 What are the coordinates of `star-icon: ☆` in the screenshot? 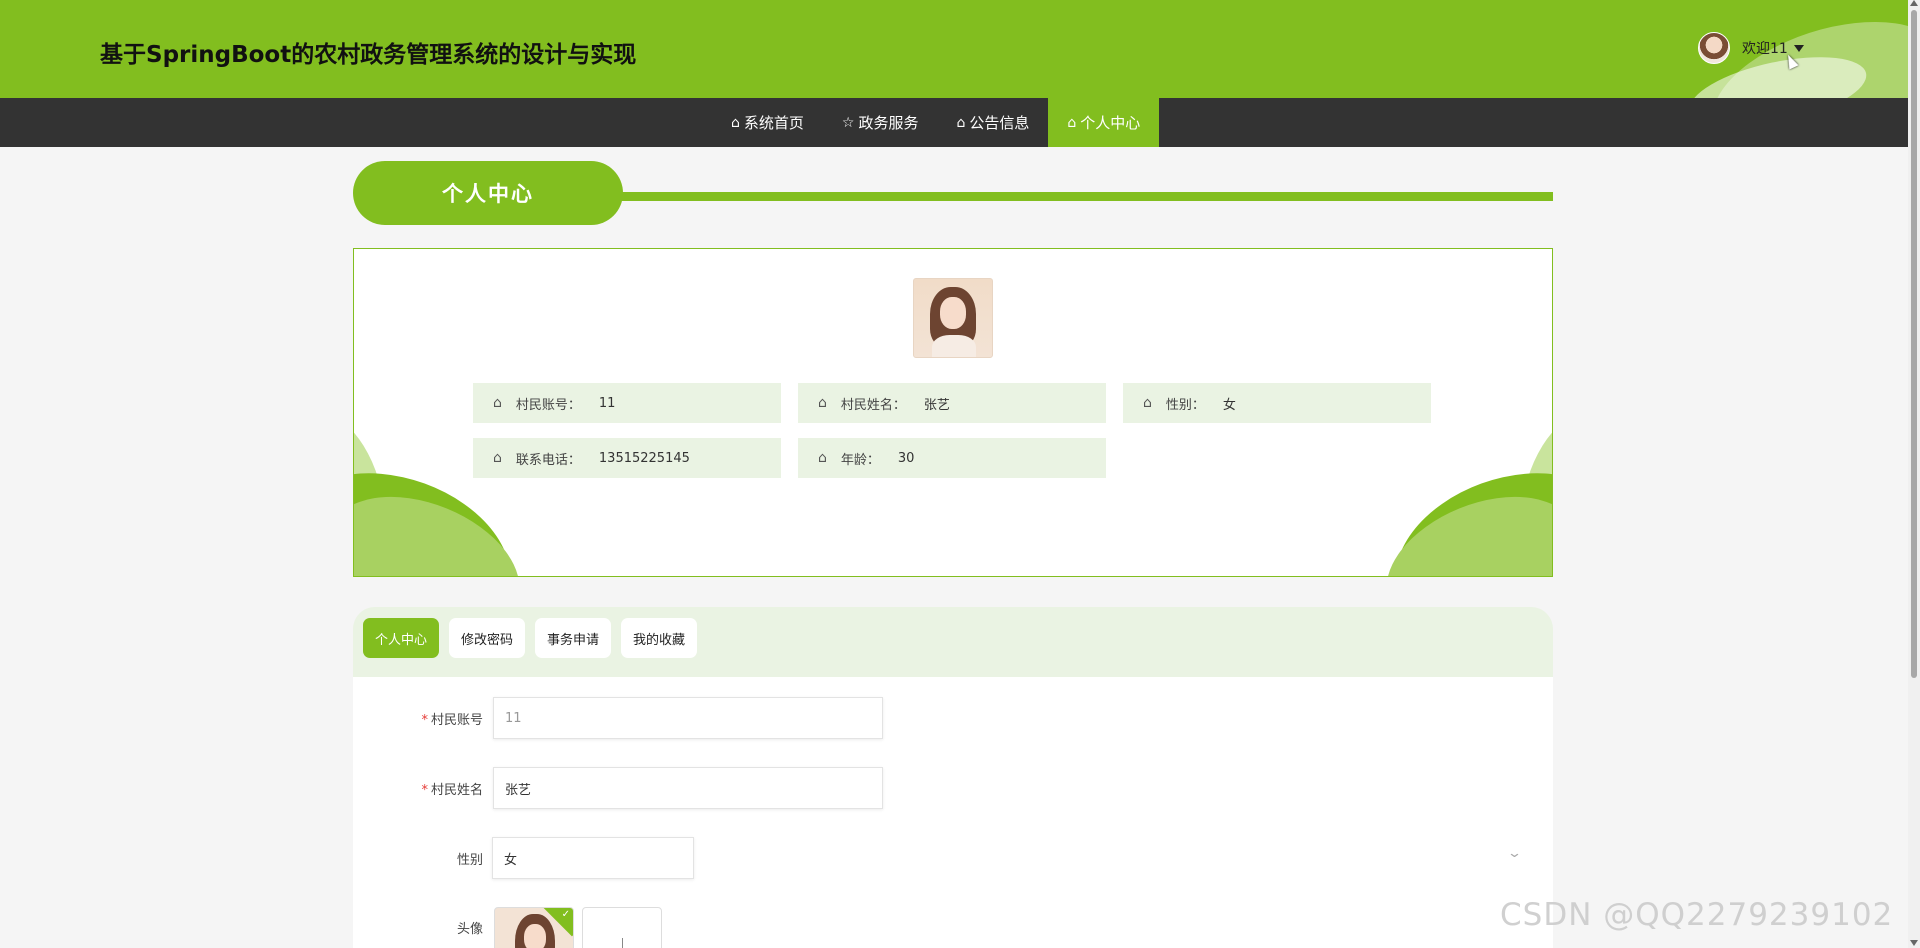 It's located at (848, 122).